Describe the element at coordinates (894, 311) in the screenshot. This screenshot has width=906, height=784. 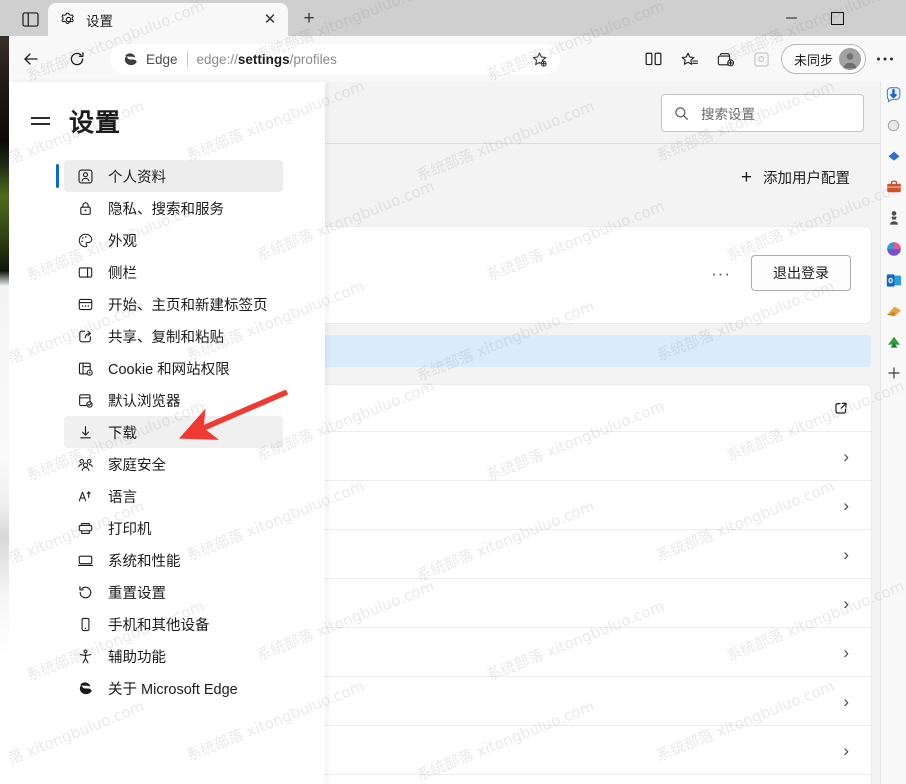
I see `office-icon` at that location.